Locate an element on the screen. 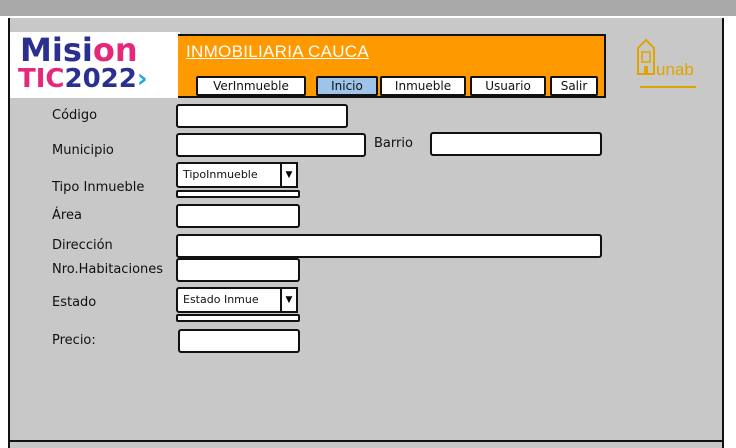 Image resolution: width=736 pixels, height=448 pixels. unab-logo: unab is located at coordinates (667, 68).